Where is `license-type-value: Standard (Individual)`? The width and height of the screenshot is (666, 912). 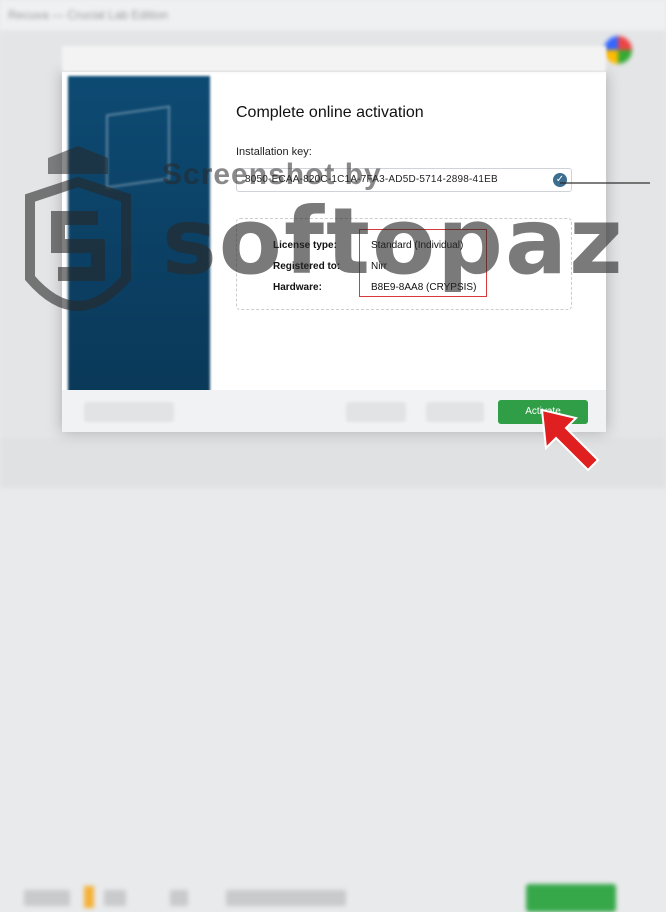
license-type-value: Standard (Individual) is located at coordinates (417, 245).